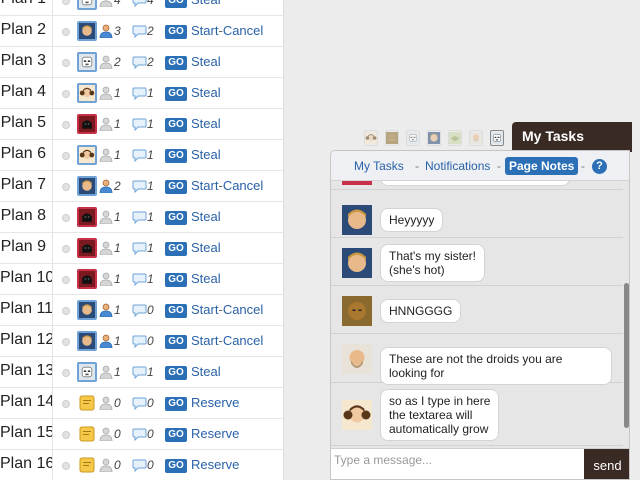 Image resolution: width=640 pixels, height=480 pixels. I want to click on my-tasks-tab: My Tasks, so click(572, 137).